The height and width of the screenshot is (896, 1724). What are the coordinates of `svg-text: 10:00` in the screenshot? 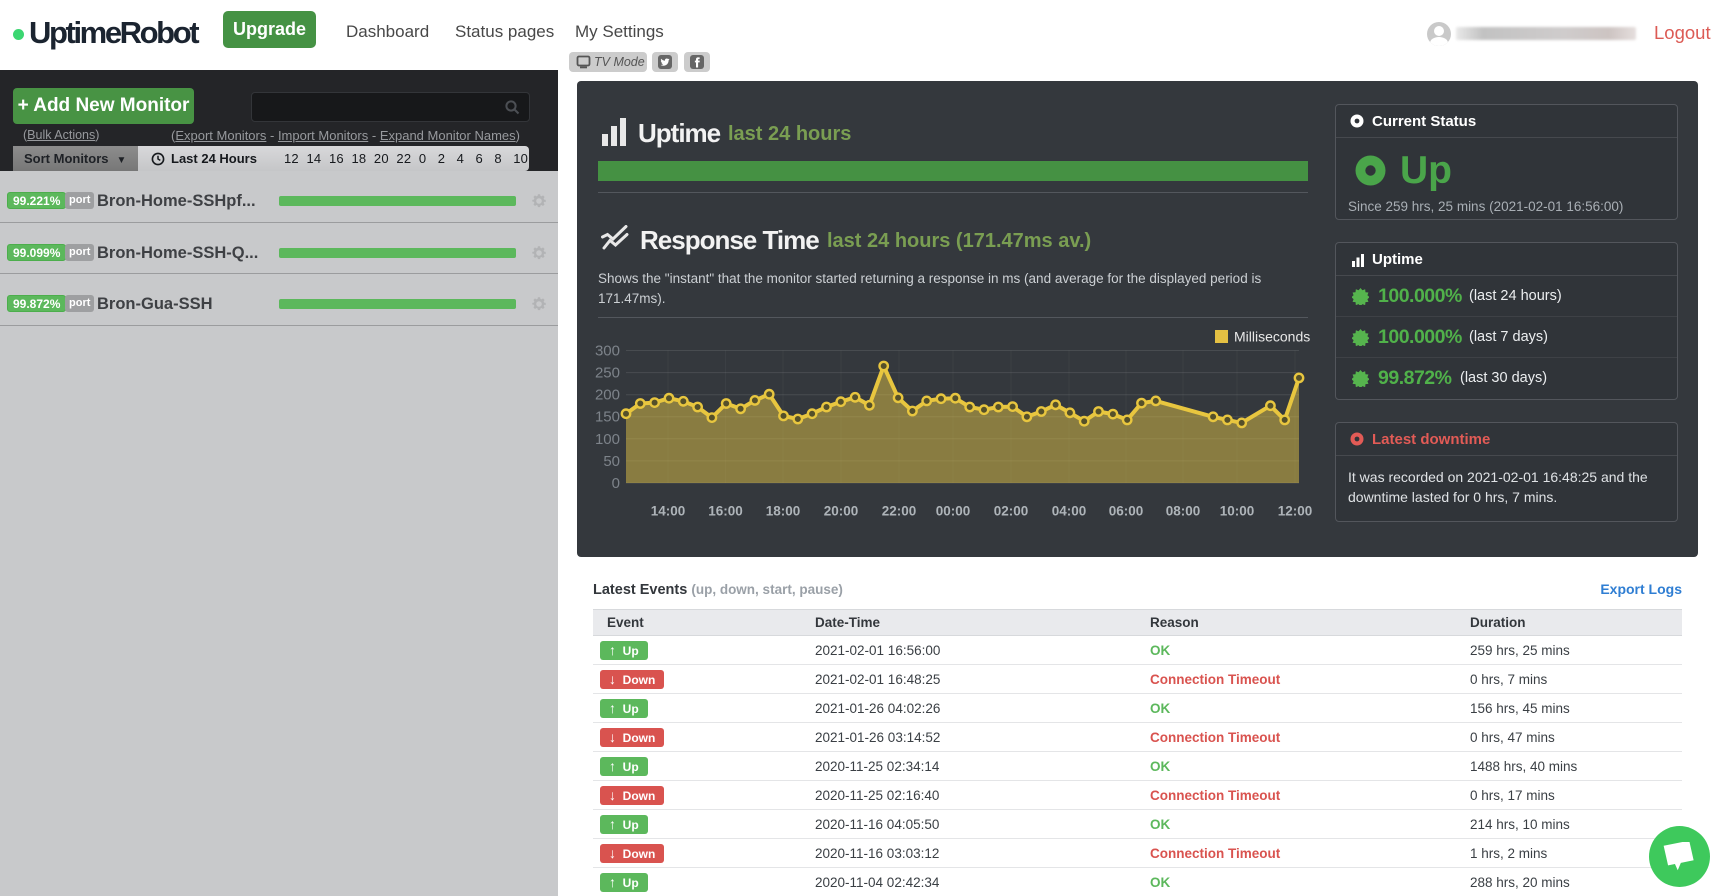 It's located at (1237, 511).